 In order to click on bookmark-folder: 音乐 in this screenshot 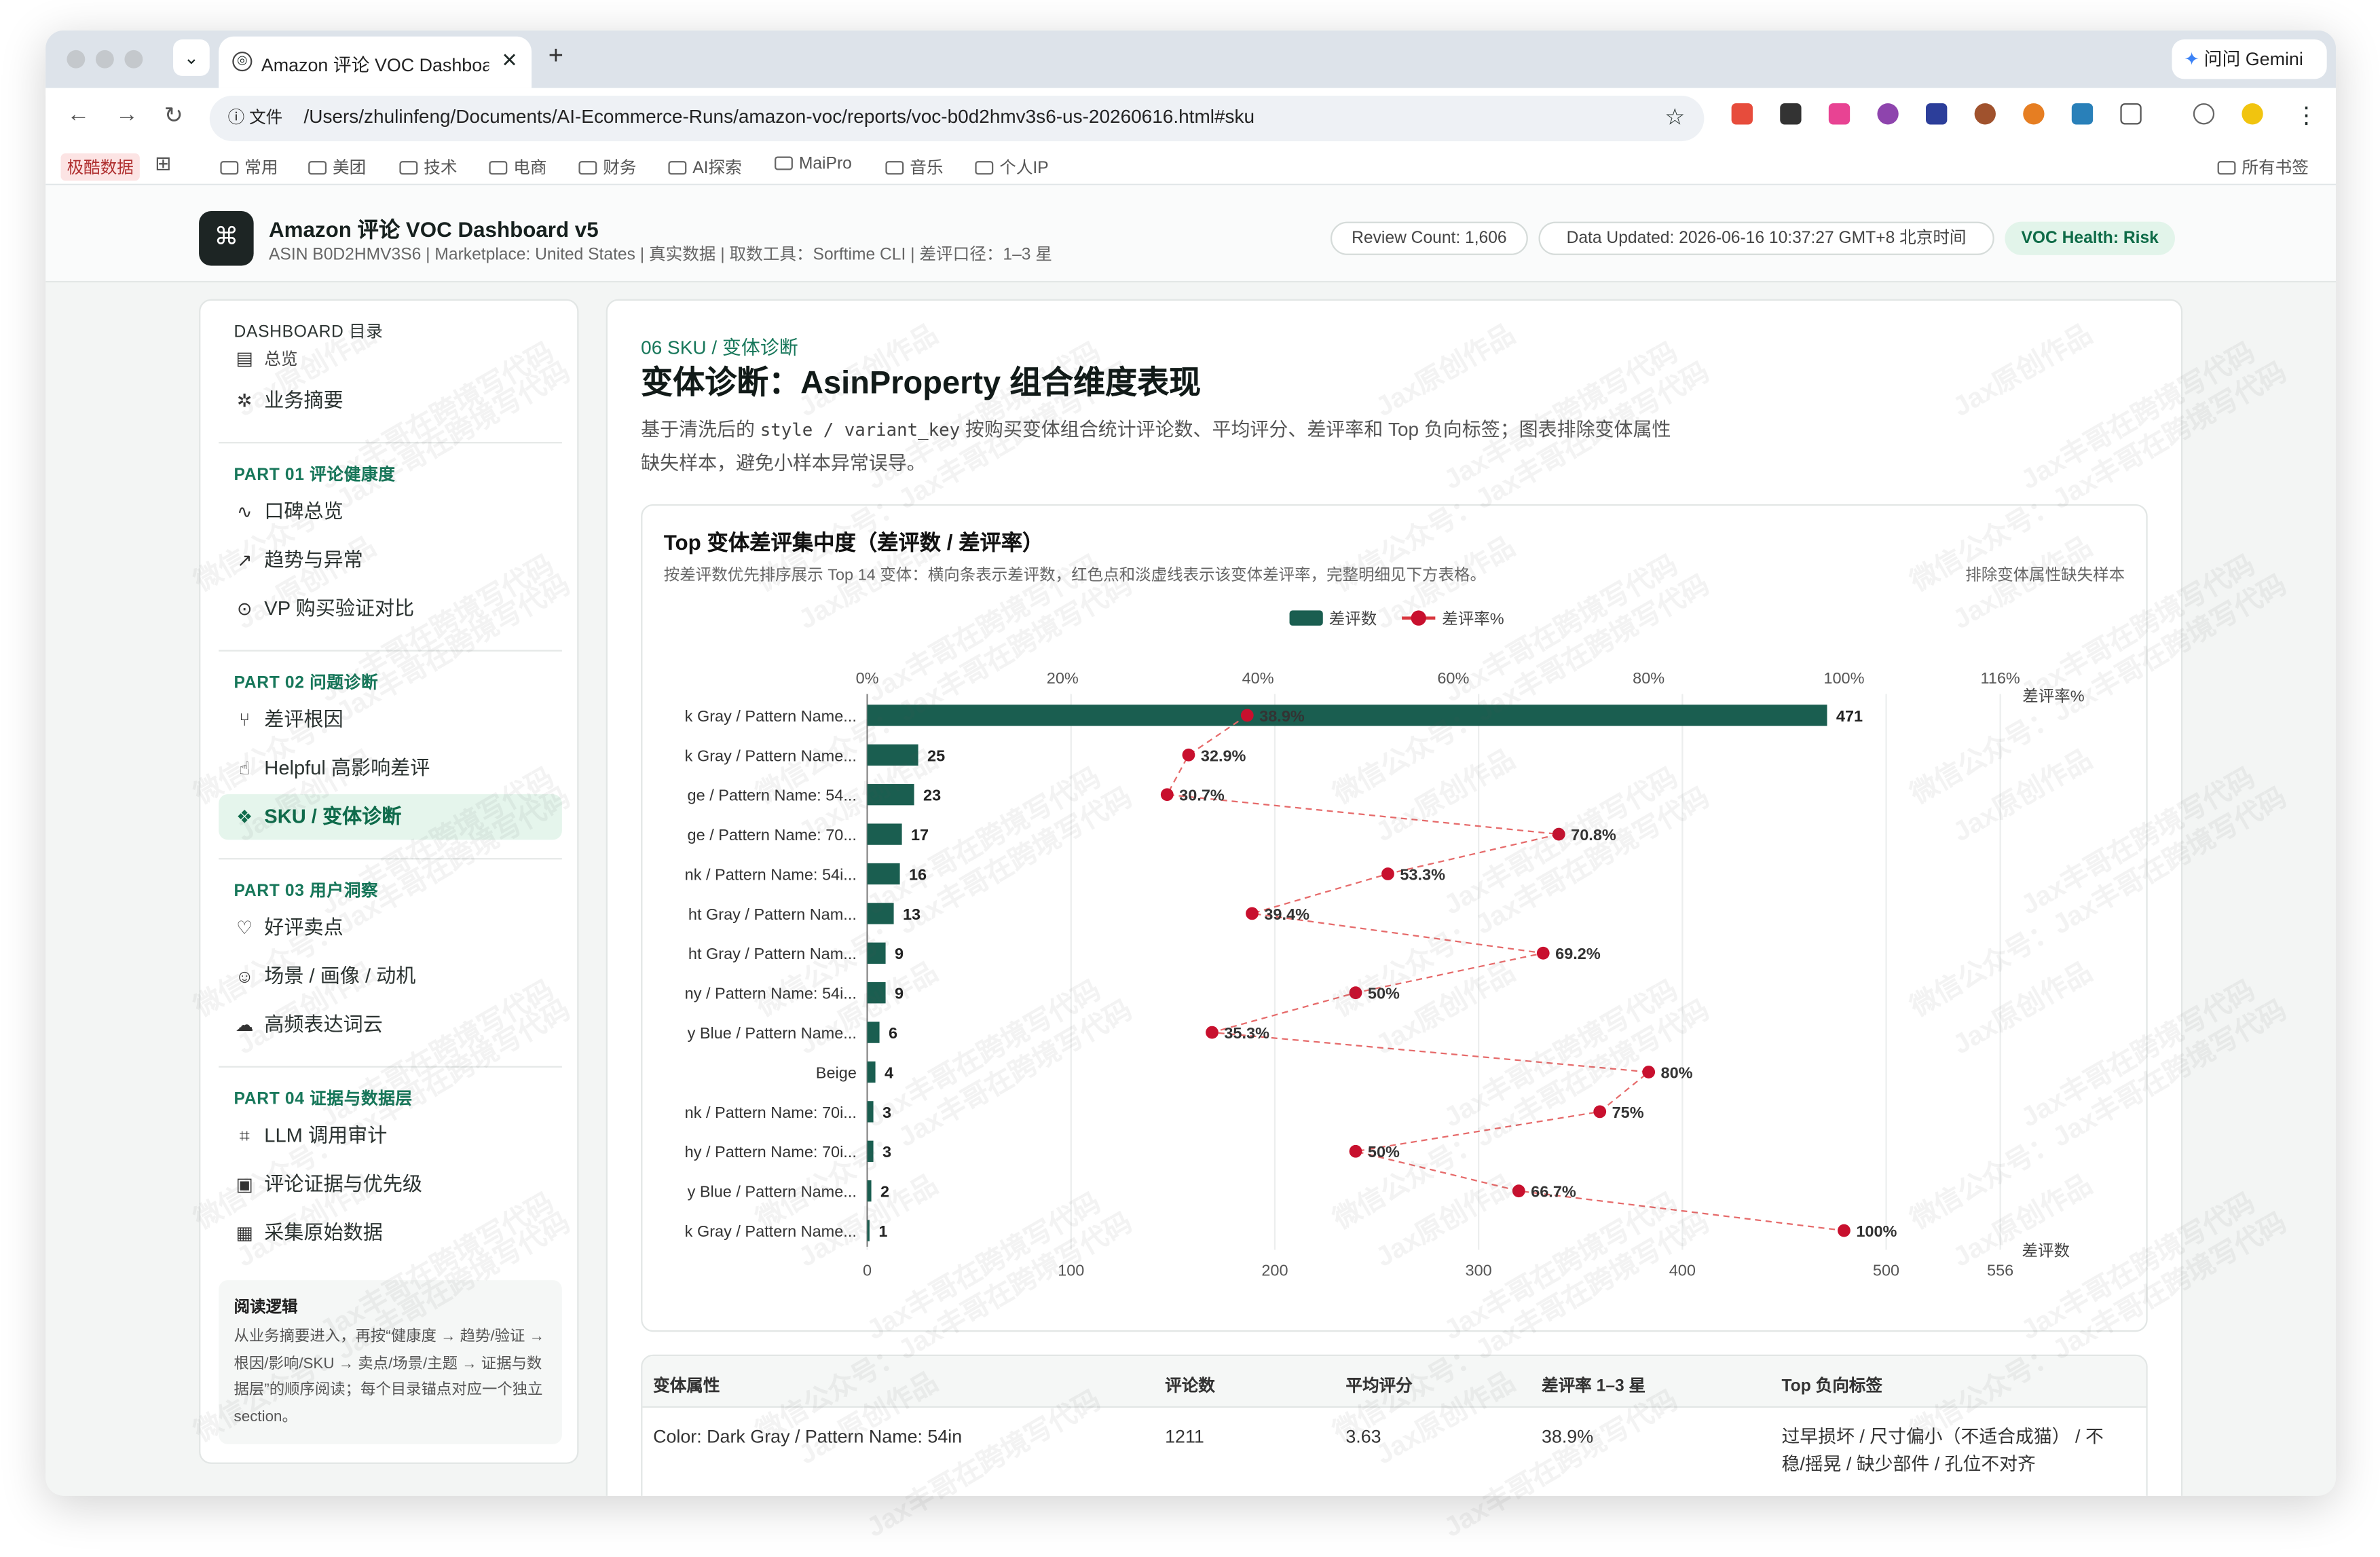, I will do `click(914, 167)`.